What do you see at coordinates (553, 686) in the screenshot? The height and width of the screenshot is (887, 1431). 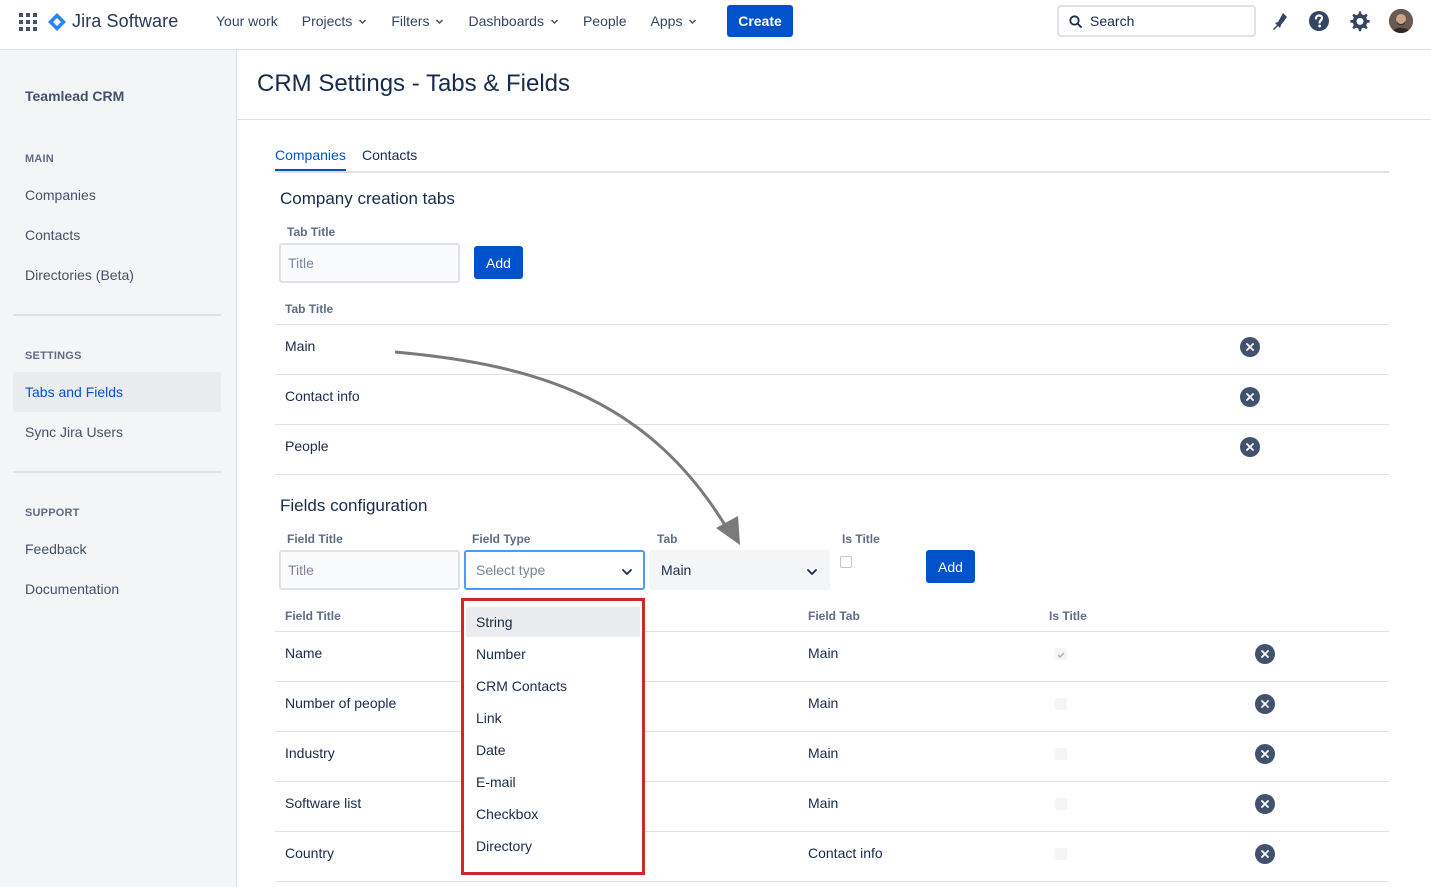 I see `field-type-option: CRM Contacts` at bounding box center [553, 686].